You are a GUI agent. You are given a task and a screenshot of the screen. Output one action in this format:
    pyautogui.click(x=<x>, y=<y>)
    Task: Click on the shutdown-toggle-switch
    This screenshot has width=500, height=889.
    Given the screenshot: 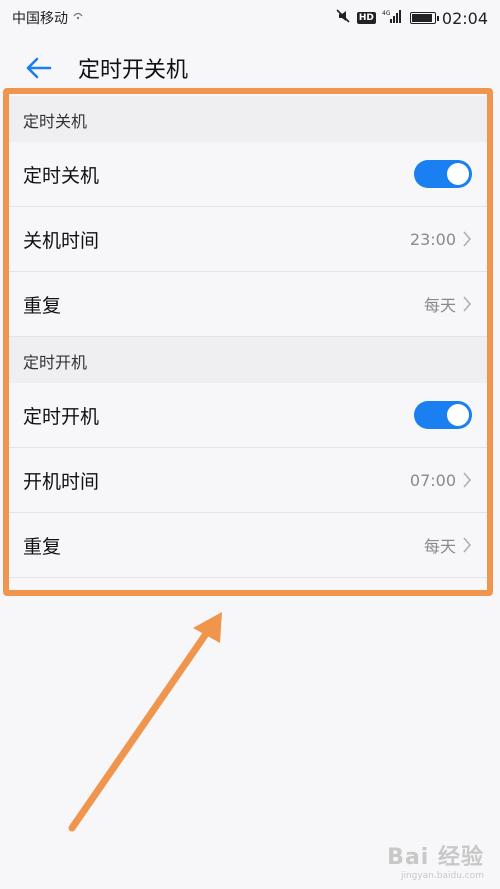 What is the action you would take?
    pyautogui.click(x=443, y=174)
    